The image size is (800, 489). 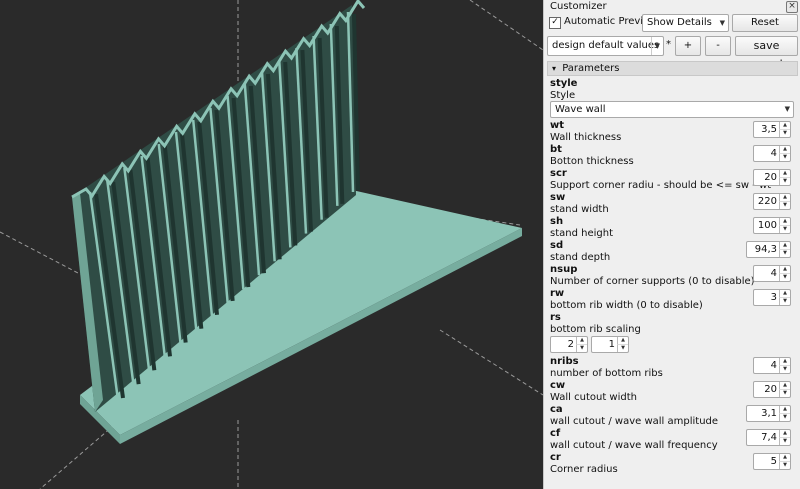 What do you see at coordinates (767, 201) in the screenshot?
I see `spinbox-value: 220` at bounding box center [767, 201].